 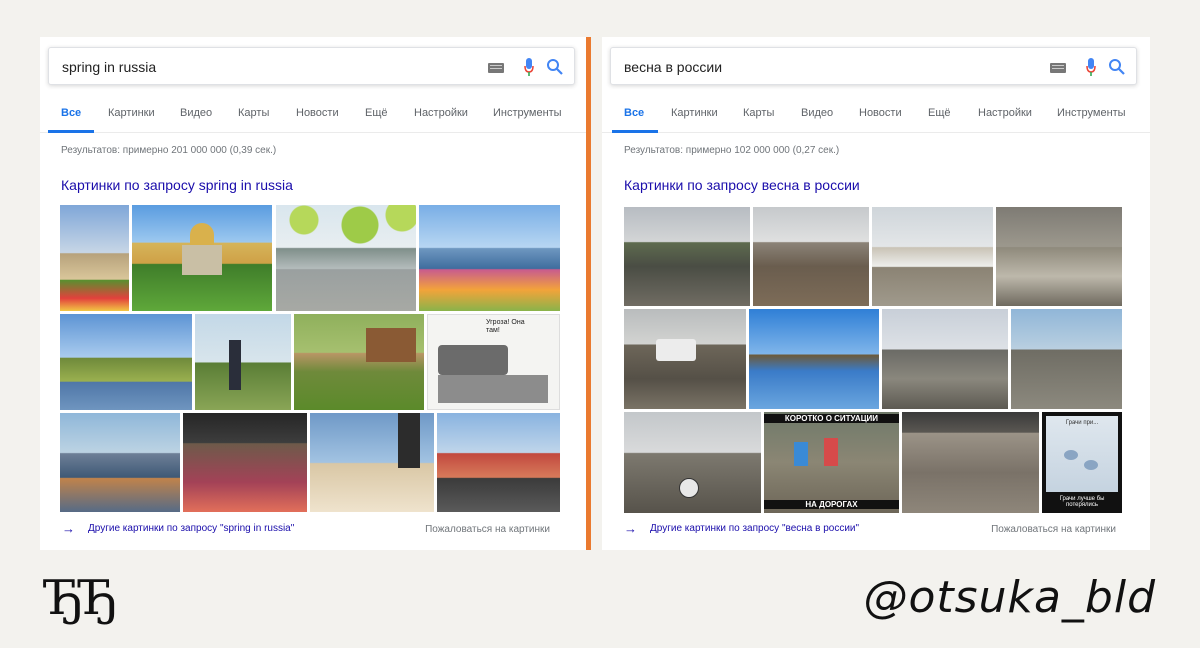 What do you see at coordinates (1066, 359) in the screenshot?
I see `image-result-muddy-lot` at bounding box center [1066, 359].